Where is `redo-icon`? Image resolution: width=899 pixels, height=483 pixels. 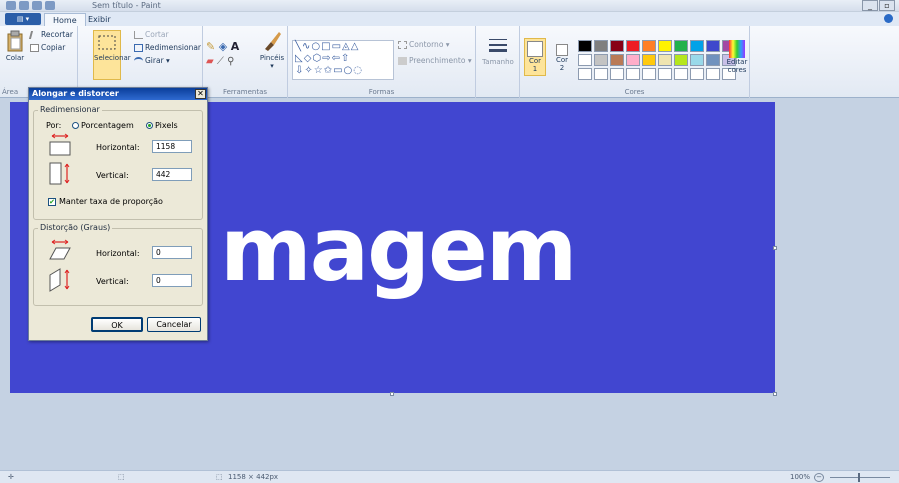
redo-icon is located at coordinates (50, 5).